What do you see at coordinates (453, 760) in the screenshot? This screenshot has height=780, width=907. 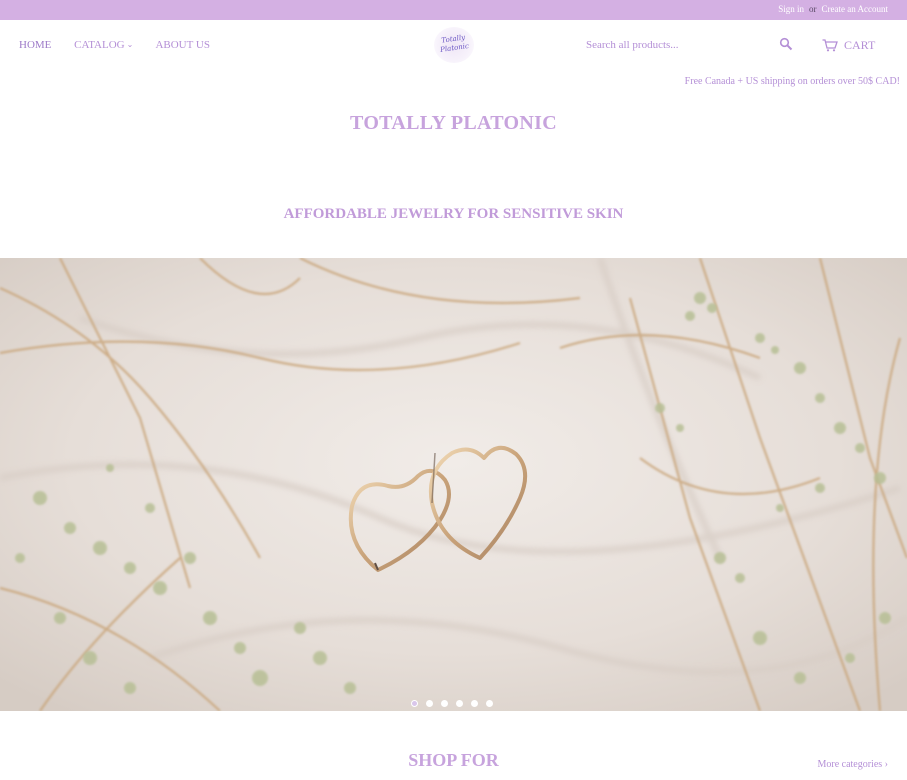 I see `shop-for-heading: SHOP FOR` at bounding box center [453, 760].